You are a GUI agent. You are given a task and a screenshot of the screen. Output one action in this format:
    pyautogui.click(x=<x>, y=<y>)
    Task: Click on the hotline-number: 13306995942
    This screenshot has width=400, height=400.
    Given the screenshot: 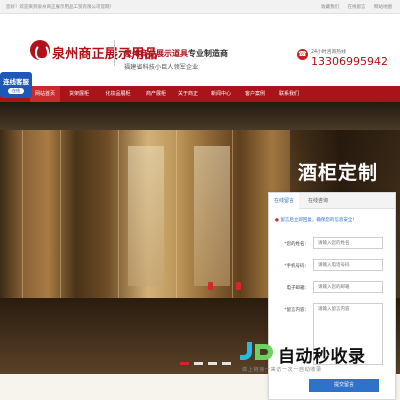 What is the action you would take?
    pyautogui.click(x=349, y=61)
    